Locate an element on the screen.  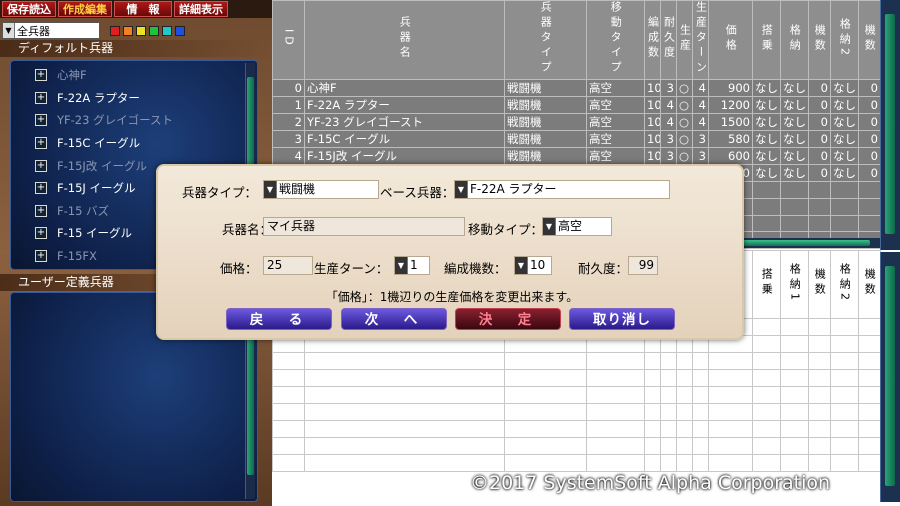
table-cell: 10 is located at coordinates (652, 105).